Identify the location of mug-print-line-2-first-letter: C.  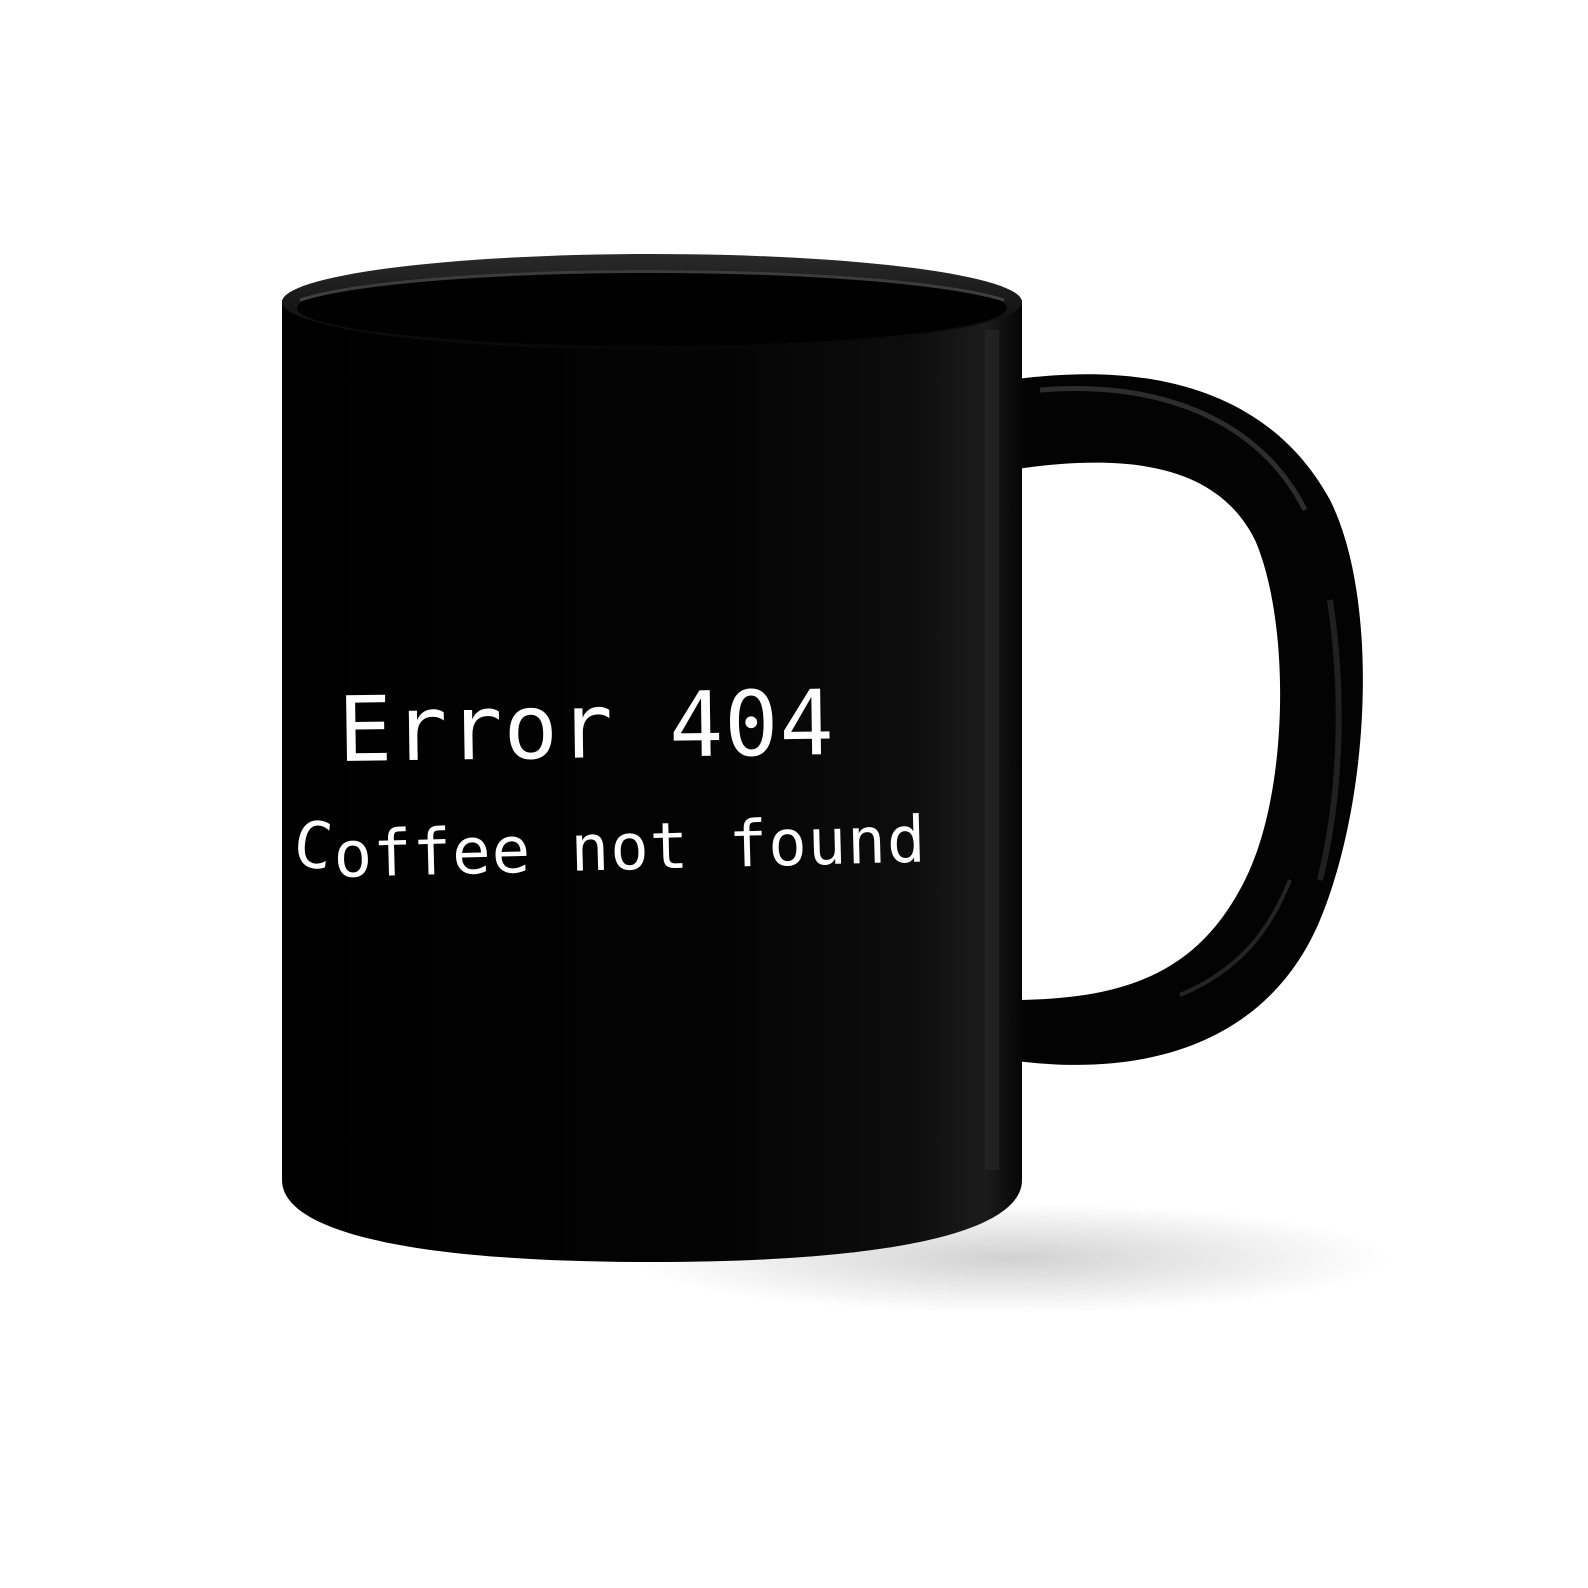
(313, 846).